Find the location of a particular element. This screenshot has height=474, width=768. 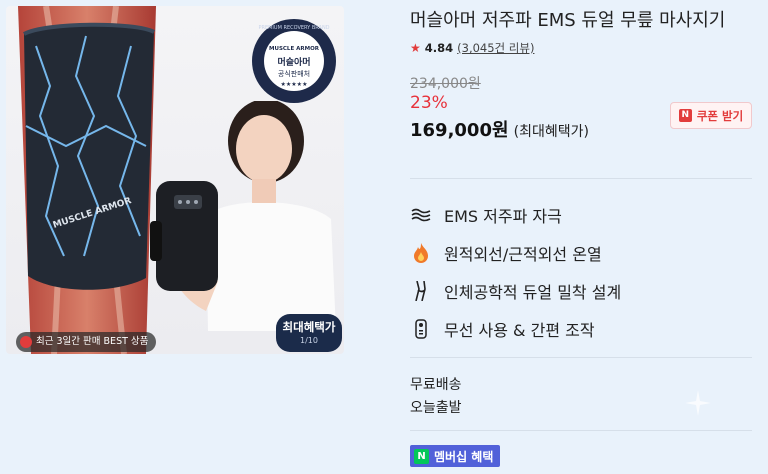

best-seller-label: 최근 3일간 판매 BEST 상품 is located at coordinates (92, 341).